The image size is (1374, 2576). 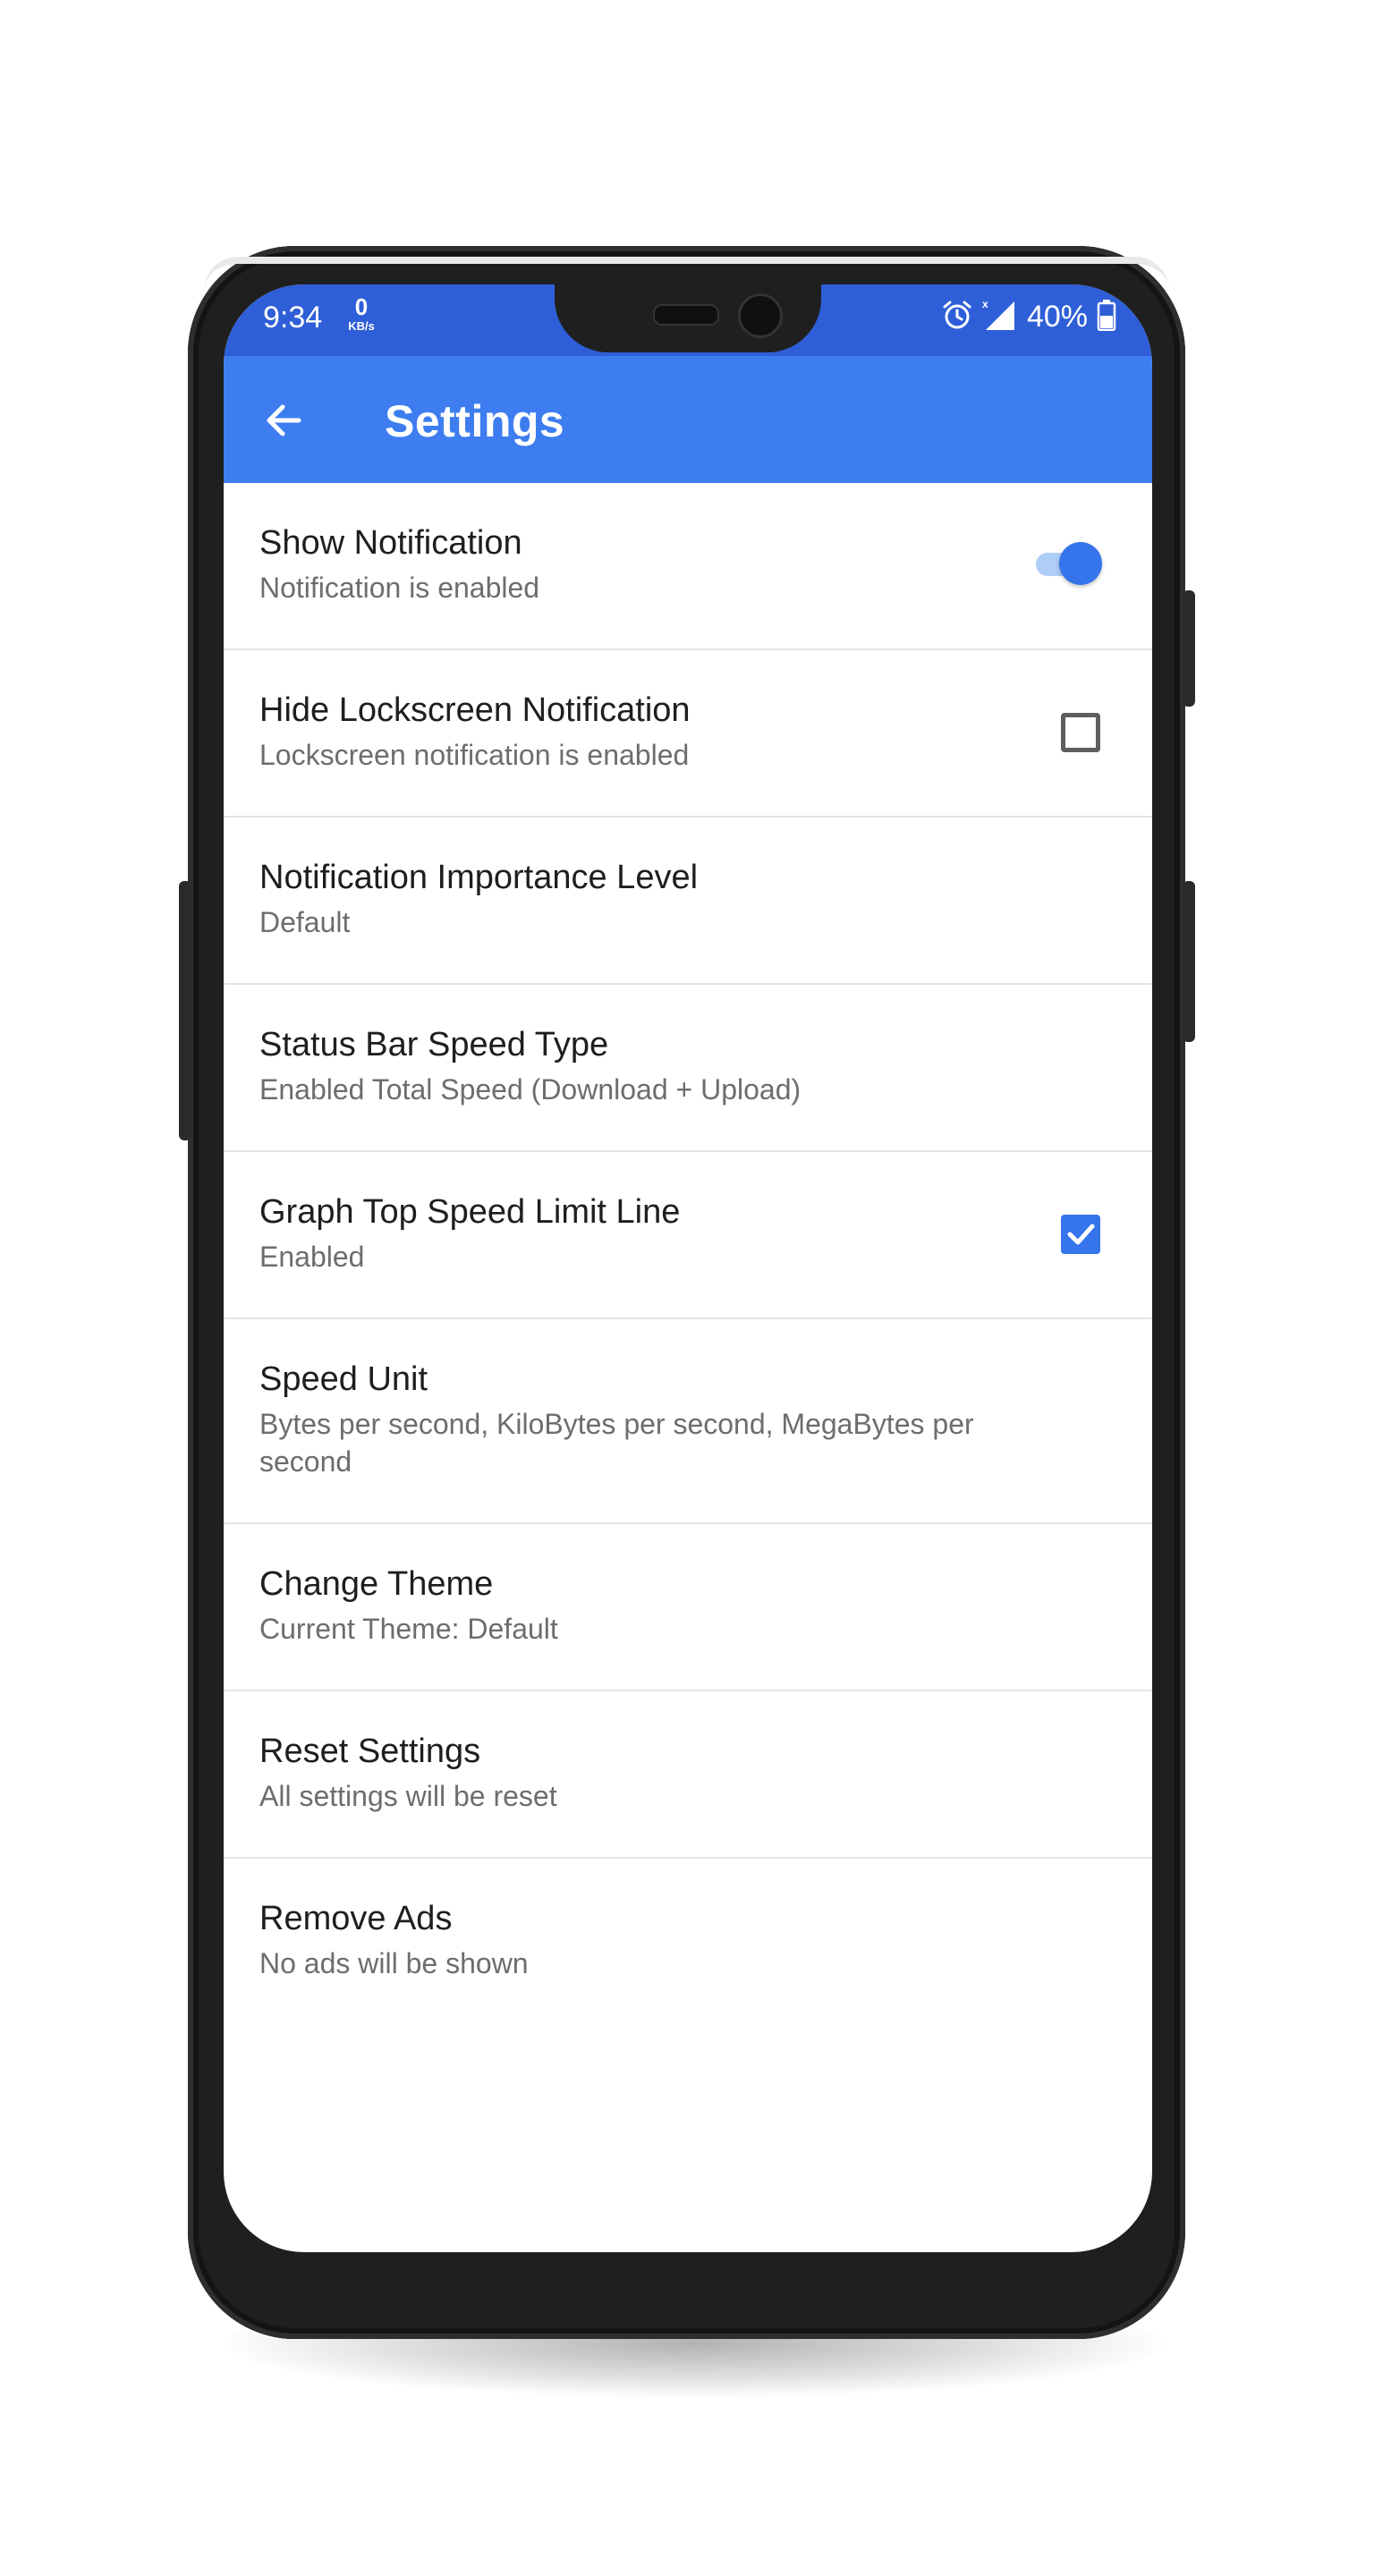 What do you see at coordinates (376, 1584) in the screenshot?
I see `setting-title: Change Theme` at bounding box center [376, 1584].